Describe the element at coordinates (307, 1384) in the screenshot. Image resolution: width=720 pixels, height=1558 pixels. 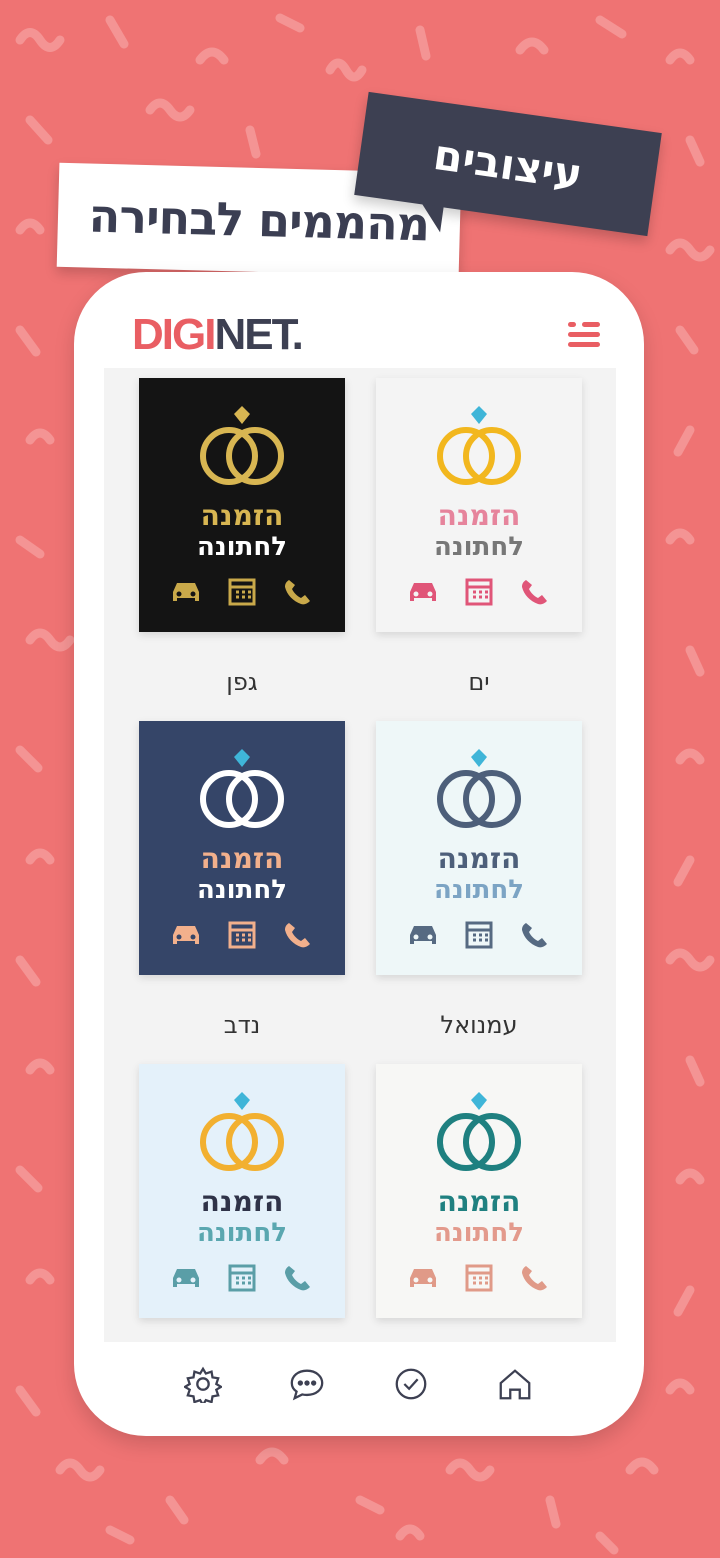
I see `chat-bubble-icon` at that location.